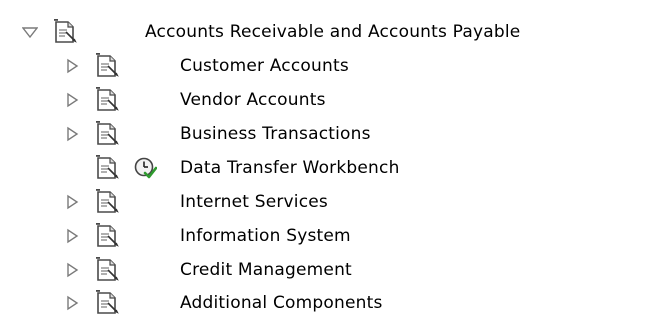 Image resolution: width=658 pixels, height=320 pixels. I want to click on tree-node-label: Accounts Receivable and Accounts Payable, so click(333, 32).